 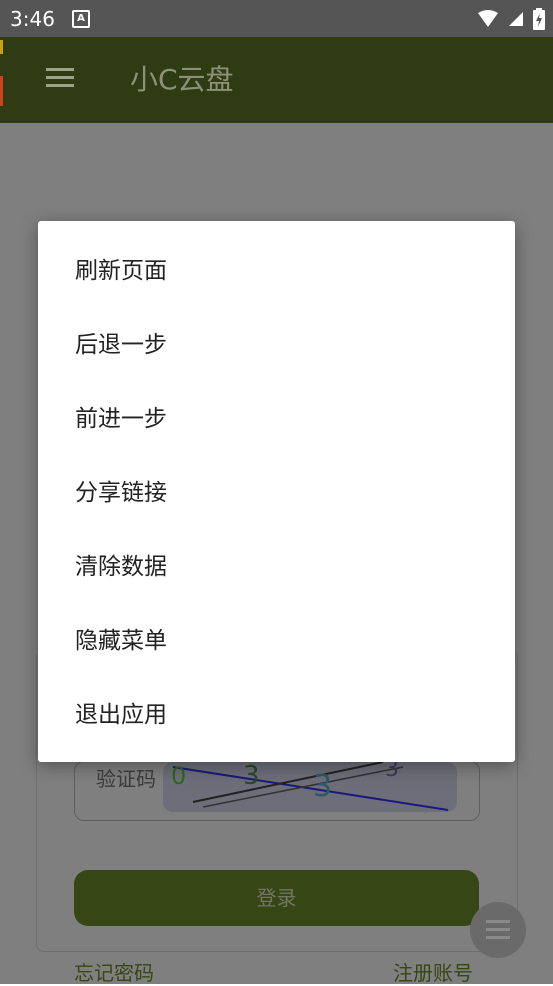 I want to click on menu-item-label: 后退一步, so click(x=121, y=345).